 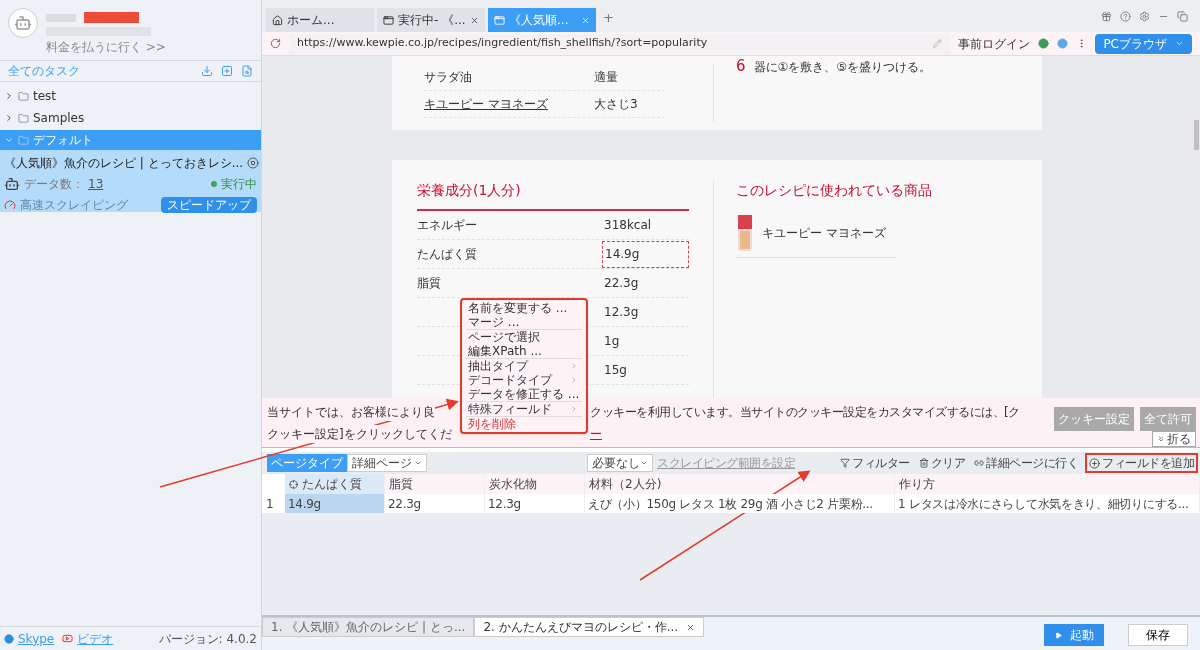 What do you see at coordinates (1141, 463) in the screenshot?
I see `toolbar-action: フィールドを追加` at bounding box center [1141, 463].